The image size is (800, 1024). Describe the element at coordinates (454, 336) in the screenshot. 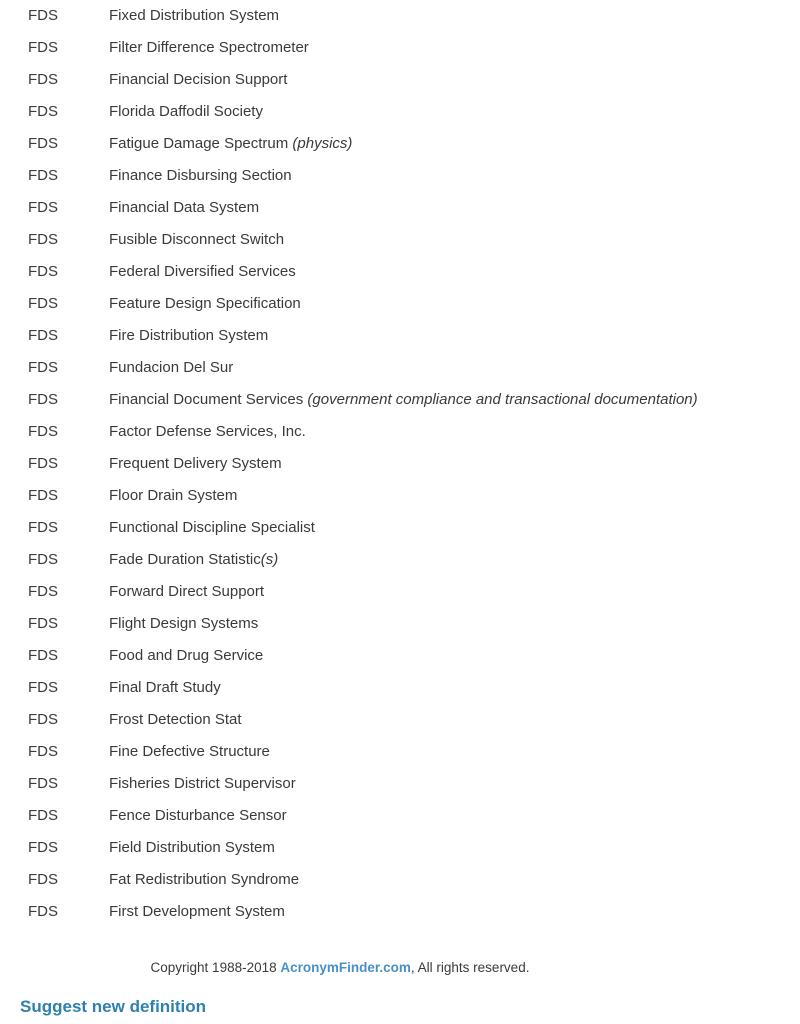

I see `acronym-meaning: Fire Distribution System` at that location.